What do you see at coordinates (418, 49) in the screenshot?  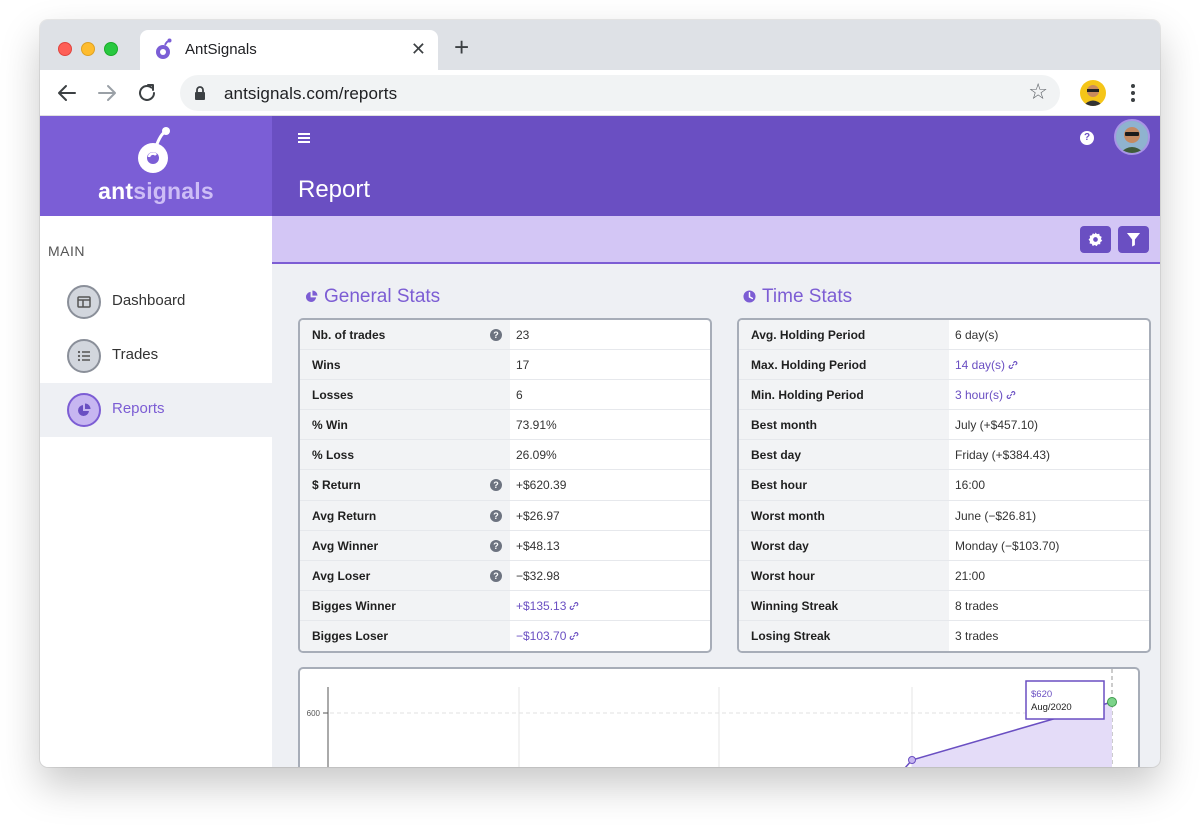 I see `tab-close-icon: ✕` at bounding box center [418, 49].